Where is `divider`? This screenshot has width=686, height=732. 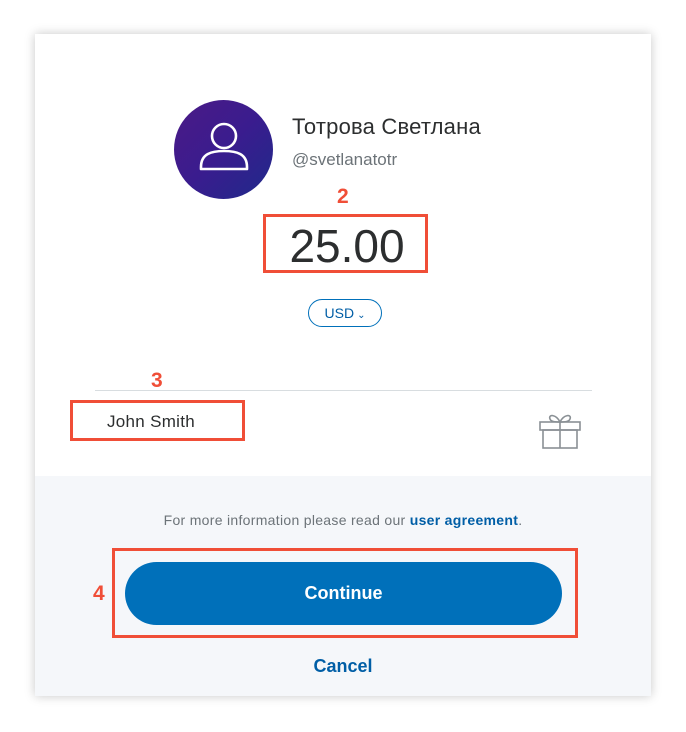 divider is located at coordinates (343, 390).